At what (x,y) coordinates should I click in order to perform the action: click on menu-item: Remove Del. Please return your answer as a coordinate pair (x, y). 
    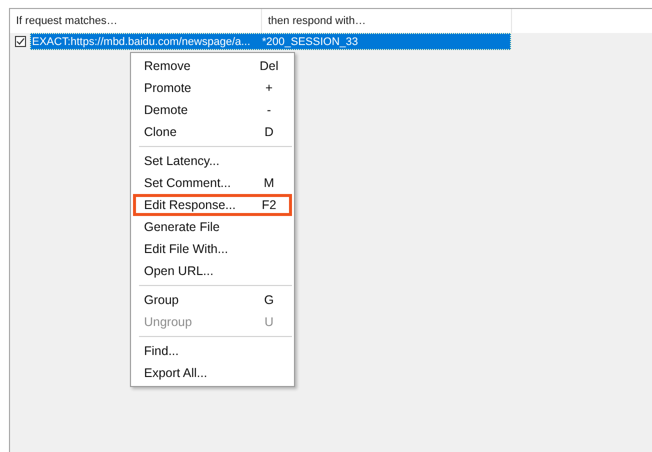
    Looking at the image, I should click on (212, 66).